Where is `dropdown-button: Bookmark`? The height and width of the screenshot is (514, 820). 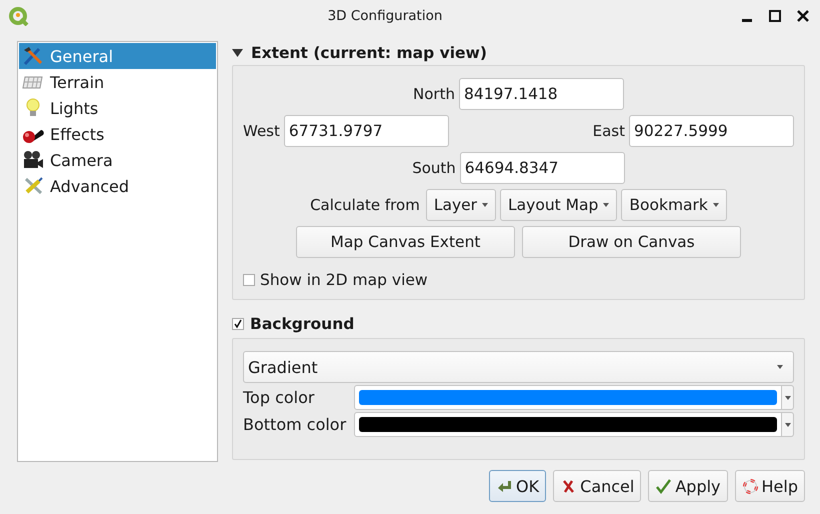 dropdown-button: Bookmark is located at coordinates (674, 205).